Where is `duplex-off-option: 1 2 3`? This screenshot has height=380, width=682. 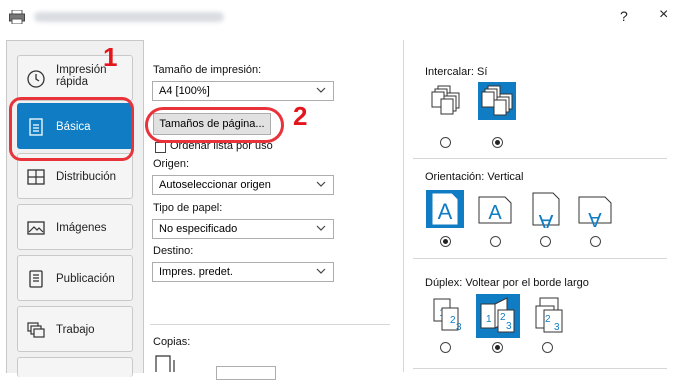
duplex-off-option: 1 2 3 is located at coordinates (447, 315).